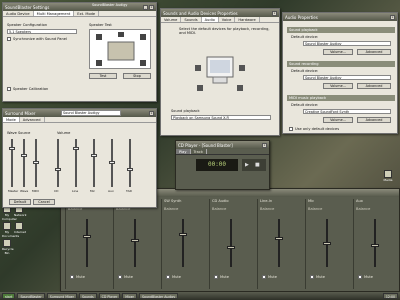  Describe the element at coordinates (227, 19) in the screenshot. I see `tab-voice: Voice` at that location.